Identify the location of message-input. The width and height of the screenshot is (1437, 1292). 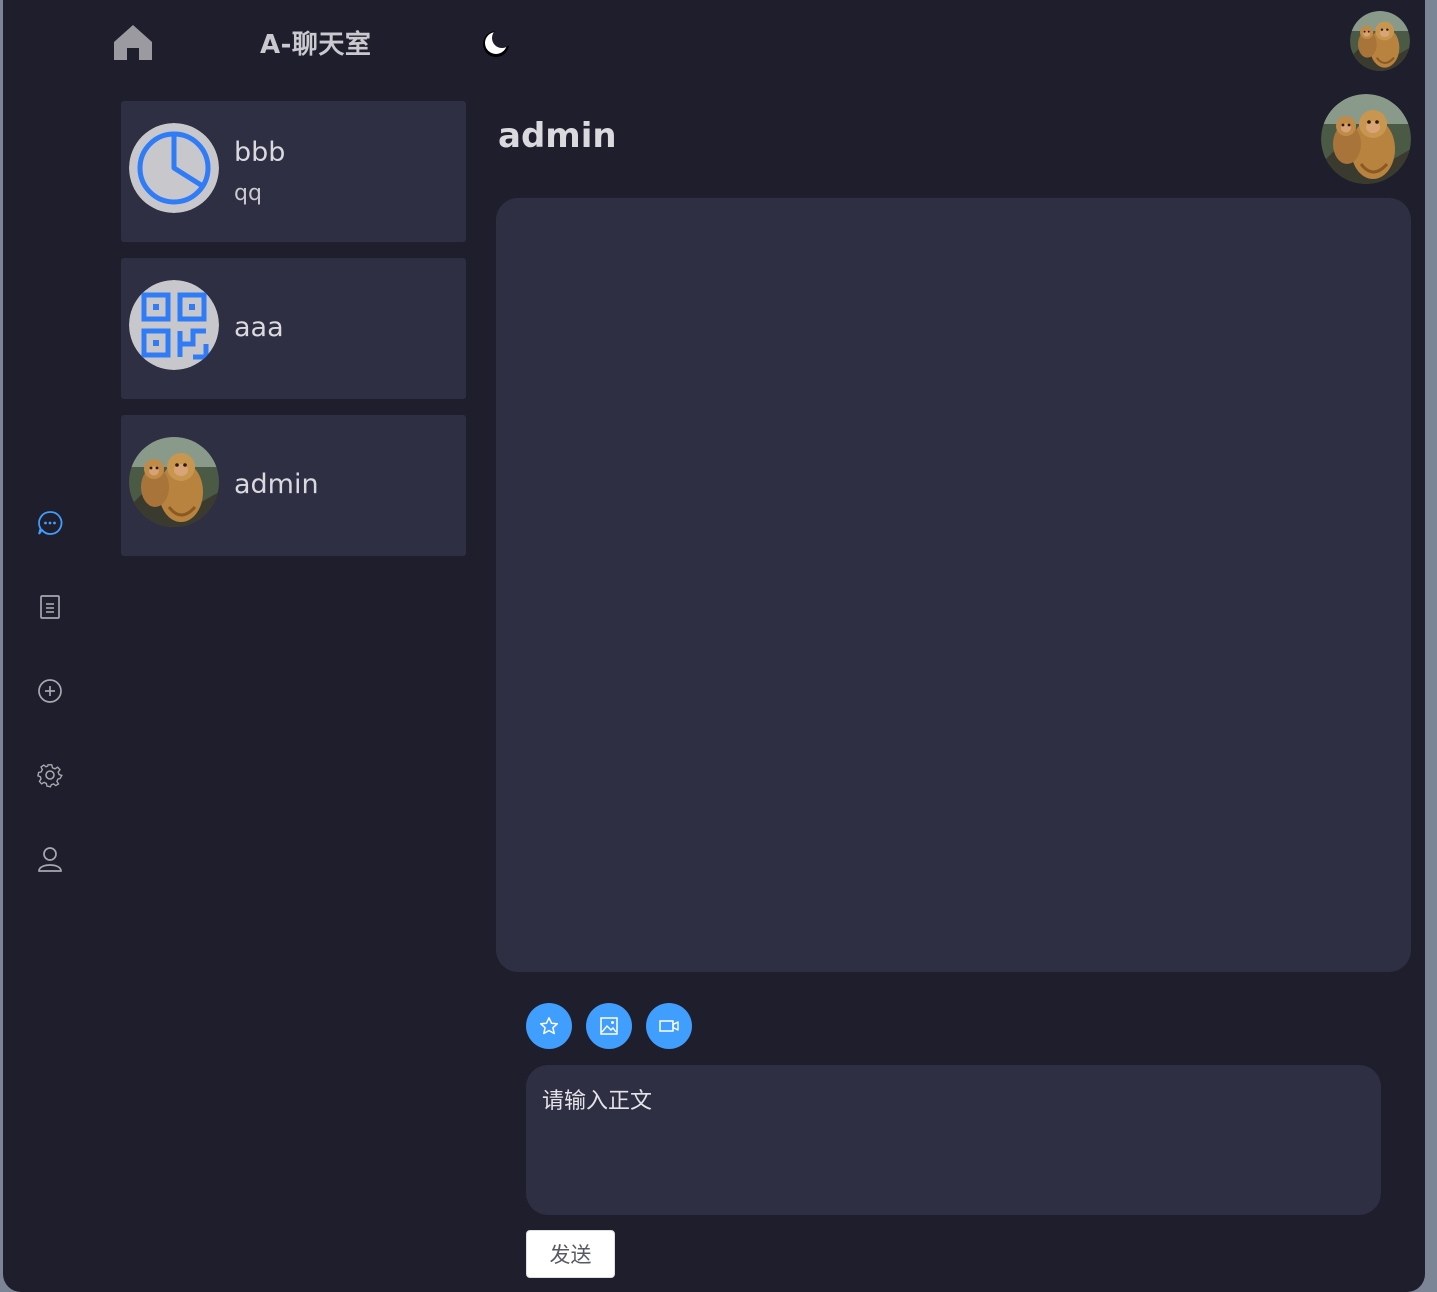
(953, 1140).